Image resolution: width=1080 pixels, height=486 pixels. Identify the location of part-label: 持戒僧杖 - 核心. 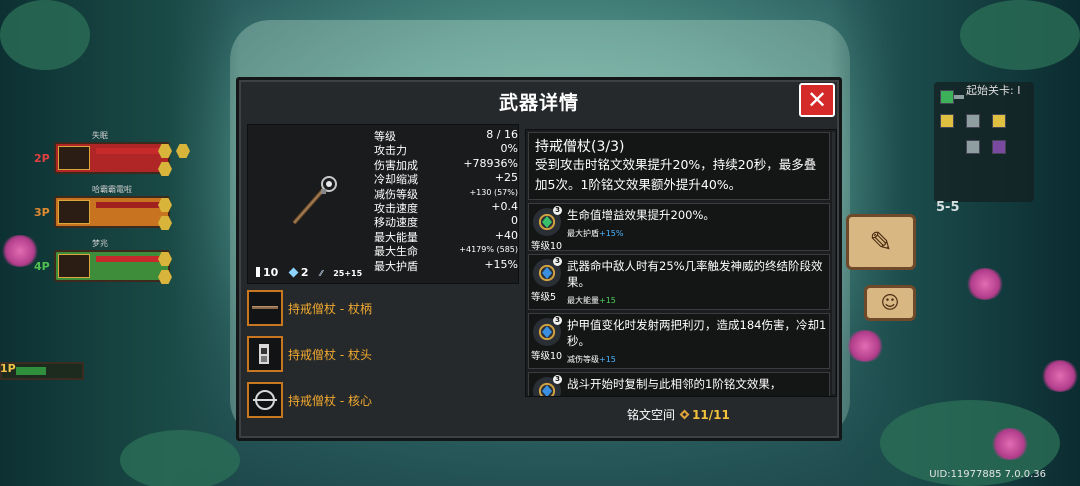
(330, 401).